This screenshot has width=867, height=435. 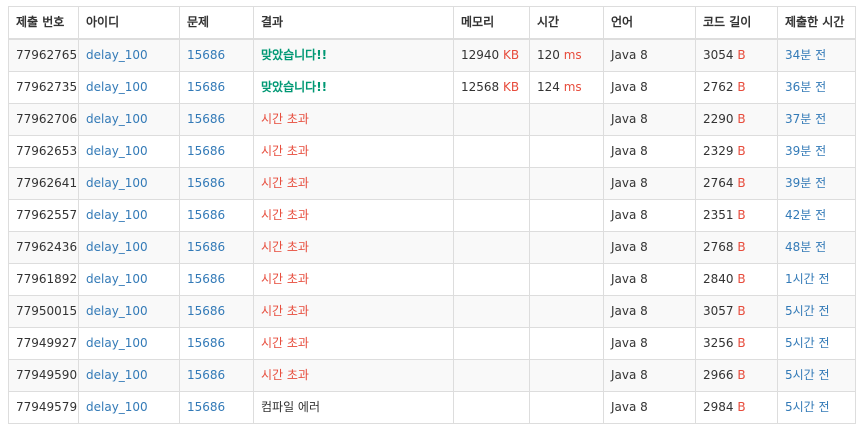 I want to click on submitted-time-link: 36분 전, so click(x=805, y=87).